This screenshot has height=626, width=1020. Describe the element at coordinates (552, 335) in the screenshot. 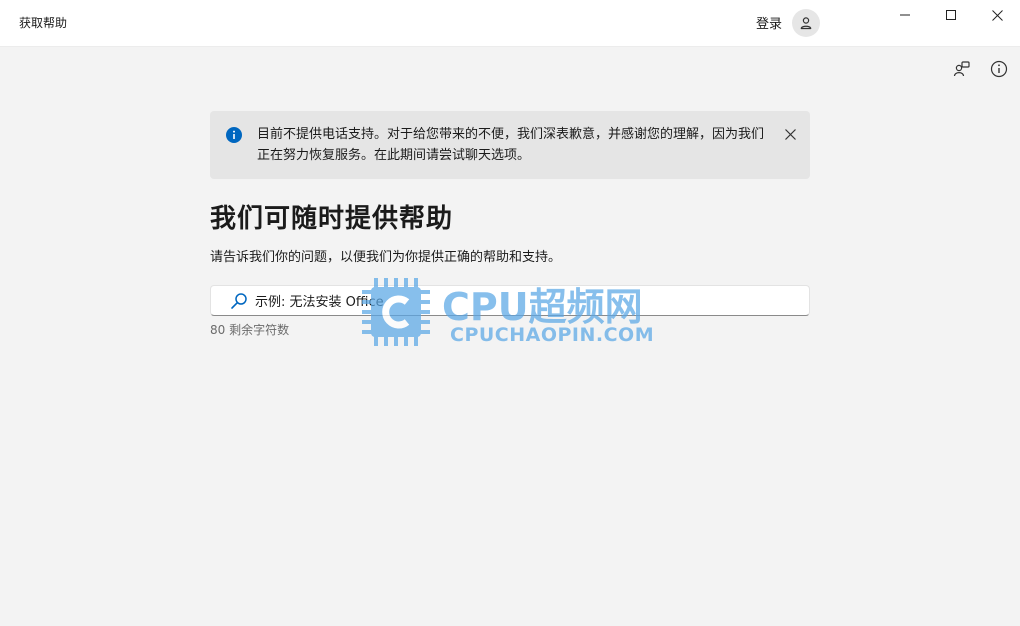

I see `watermark-domain: CPUCHAOPIN.COM` at that location.